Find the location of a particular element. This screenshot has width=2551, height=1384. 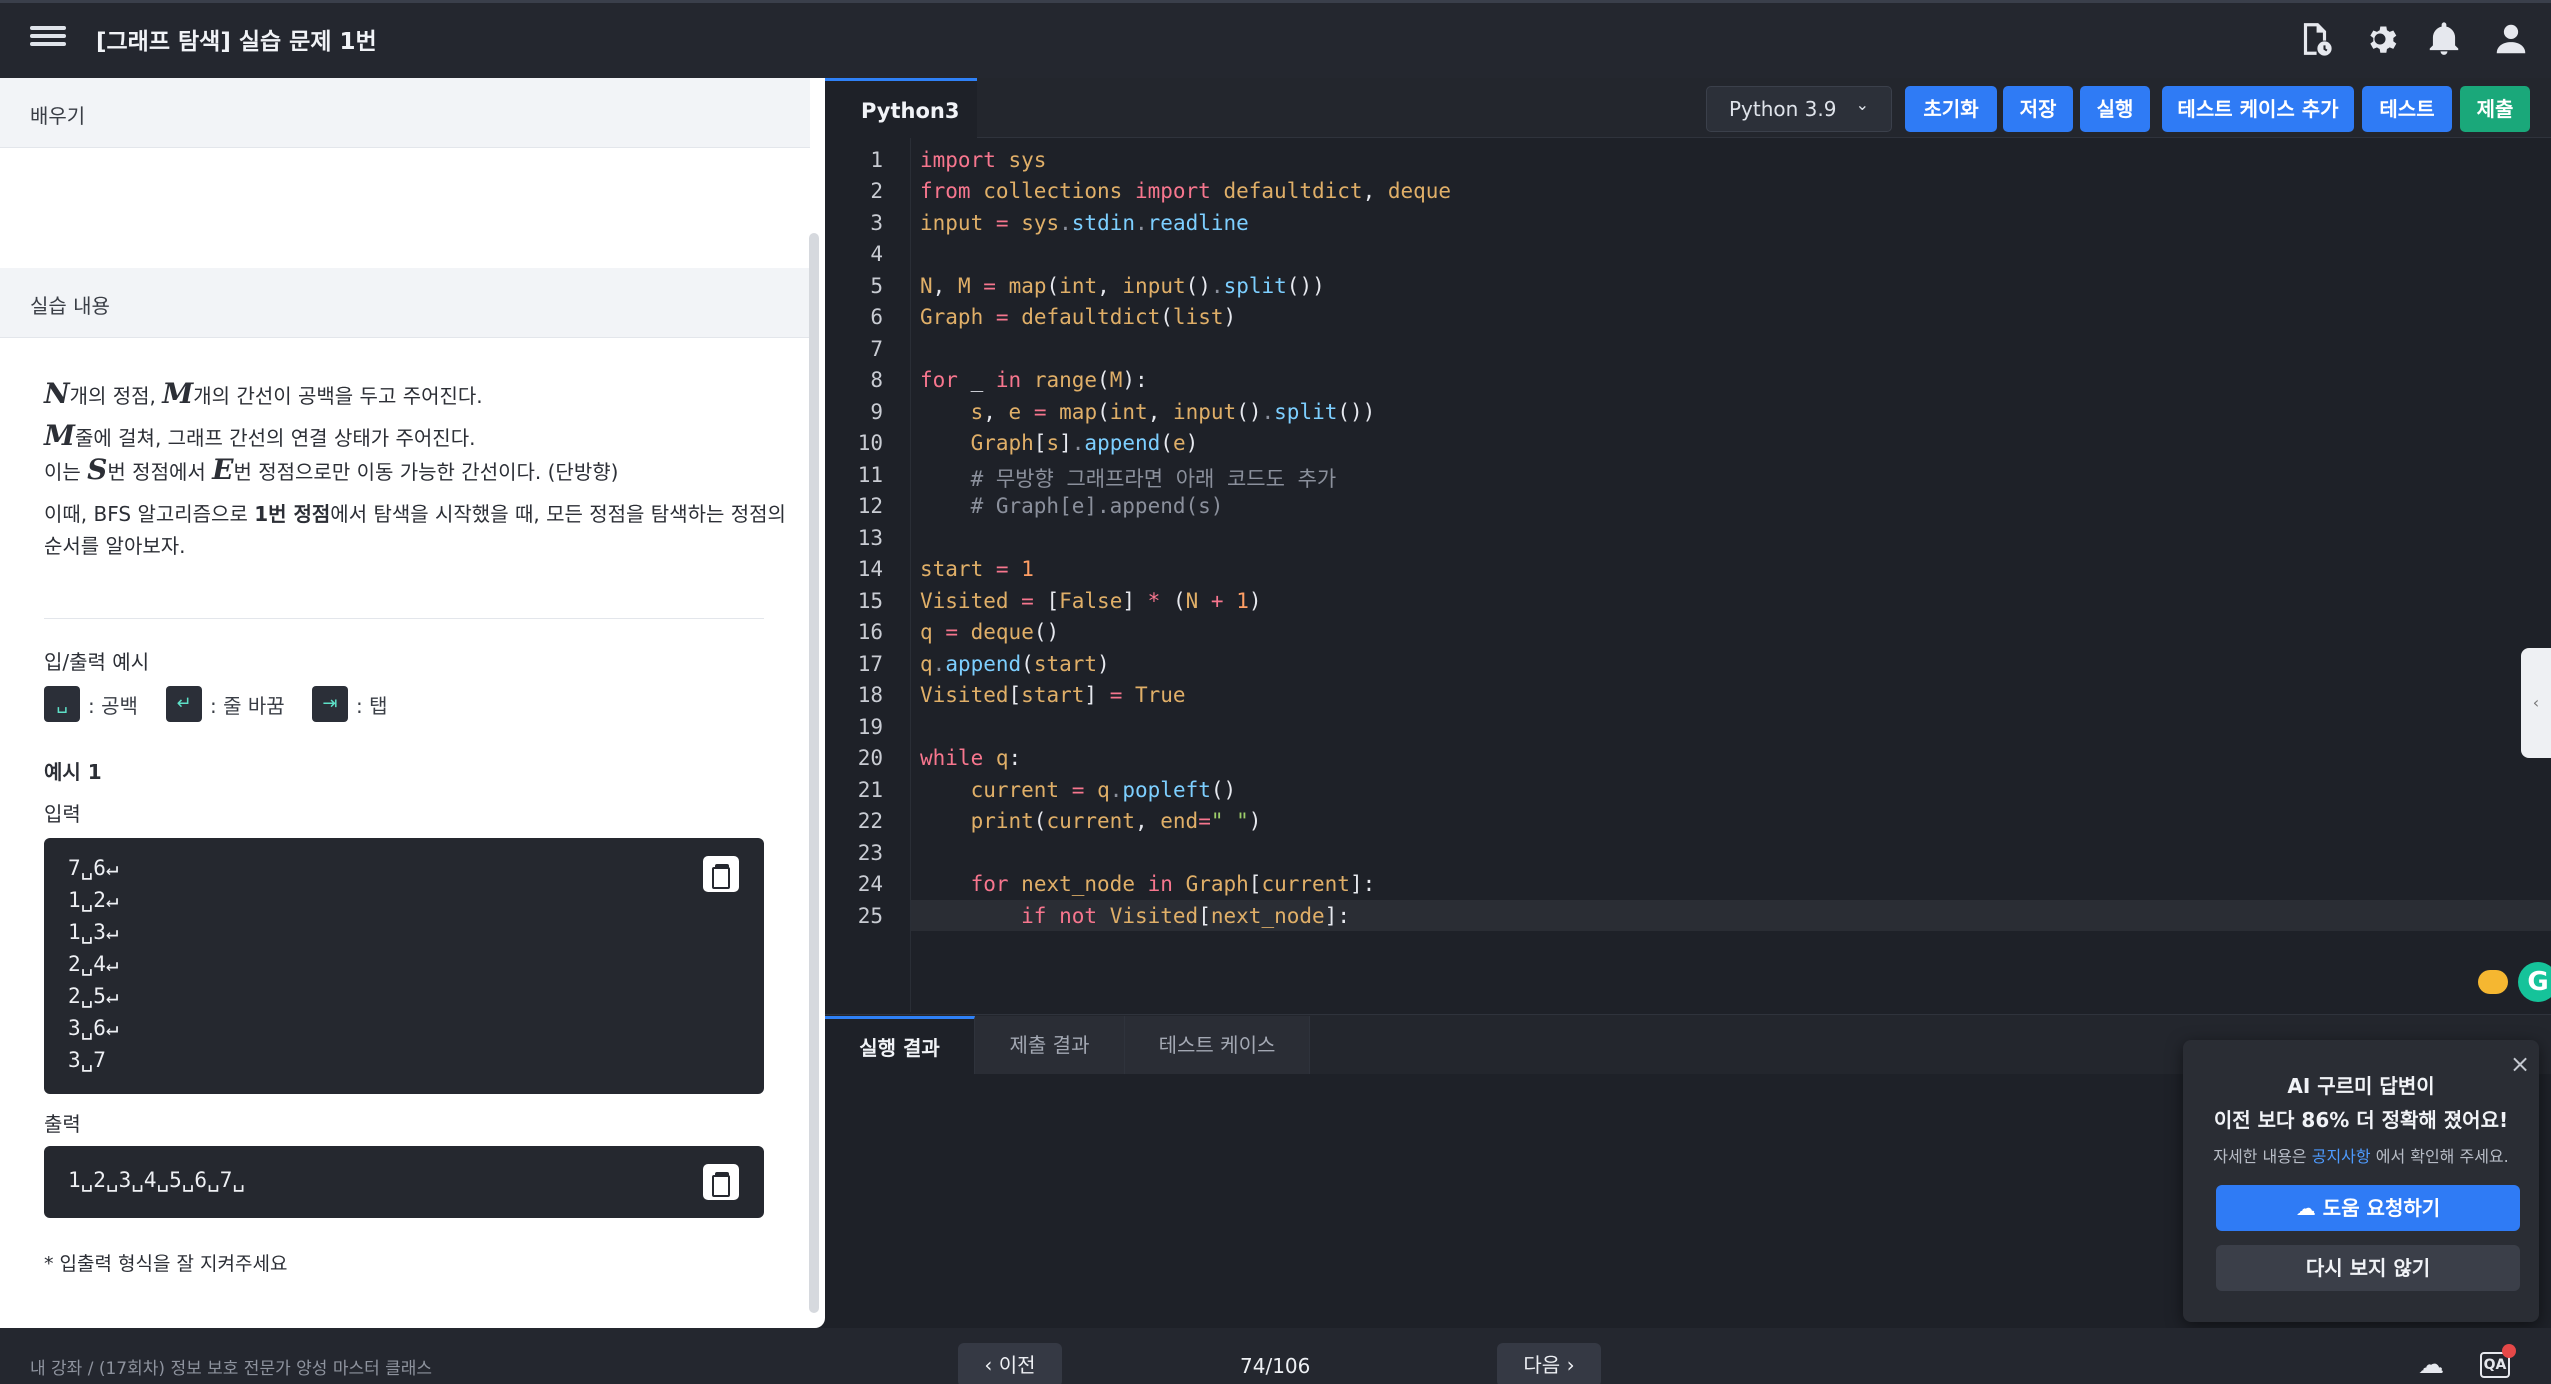

line-number: 13 is located at coordinates (870, 538).